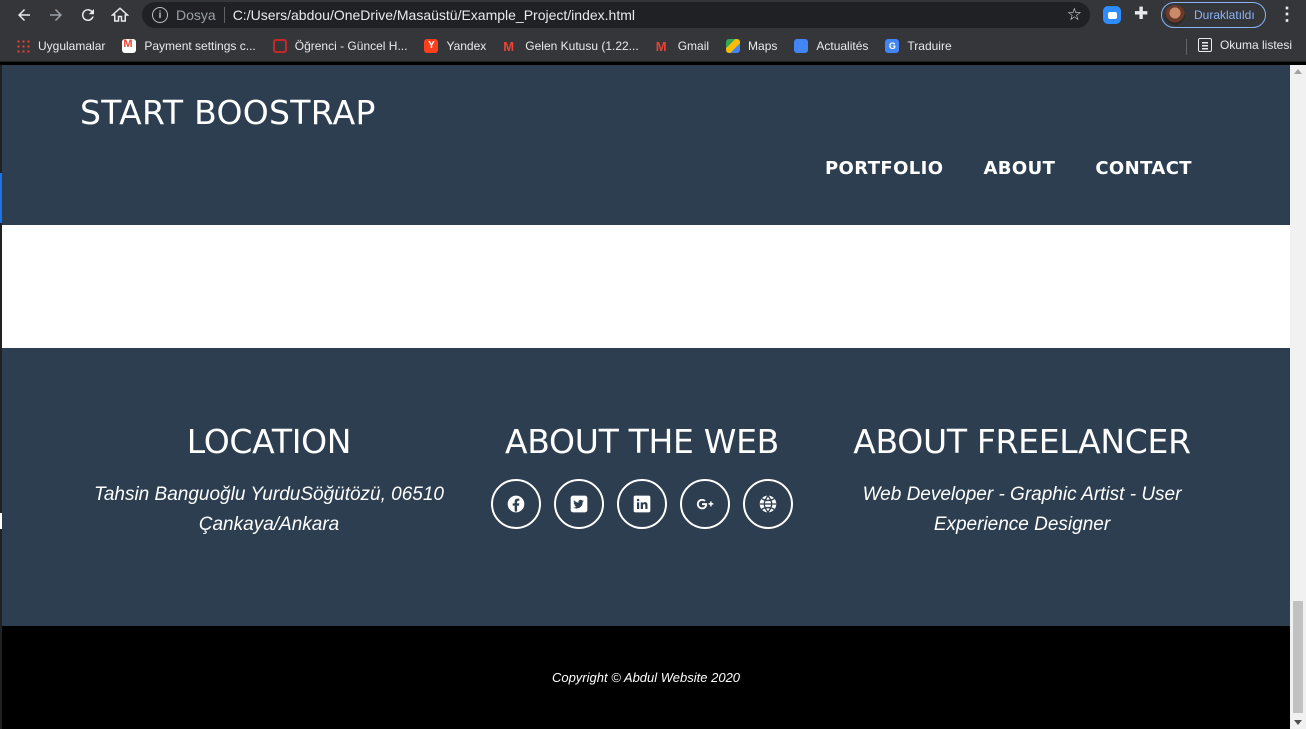 This screenshot has width=1306, height=729. Describe the element at coordinates (1186, 47) in the screenshot. I see `bookmarks-divider` at that location.